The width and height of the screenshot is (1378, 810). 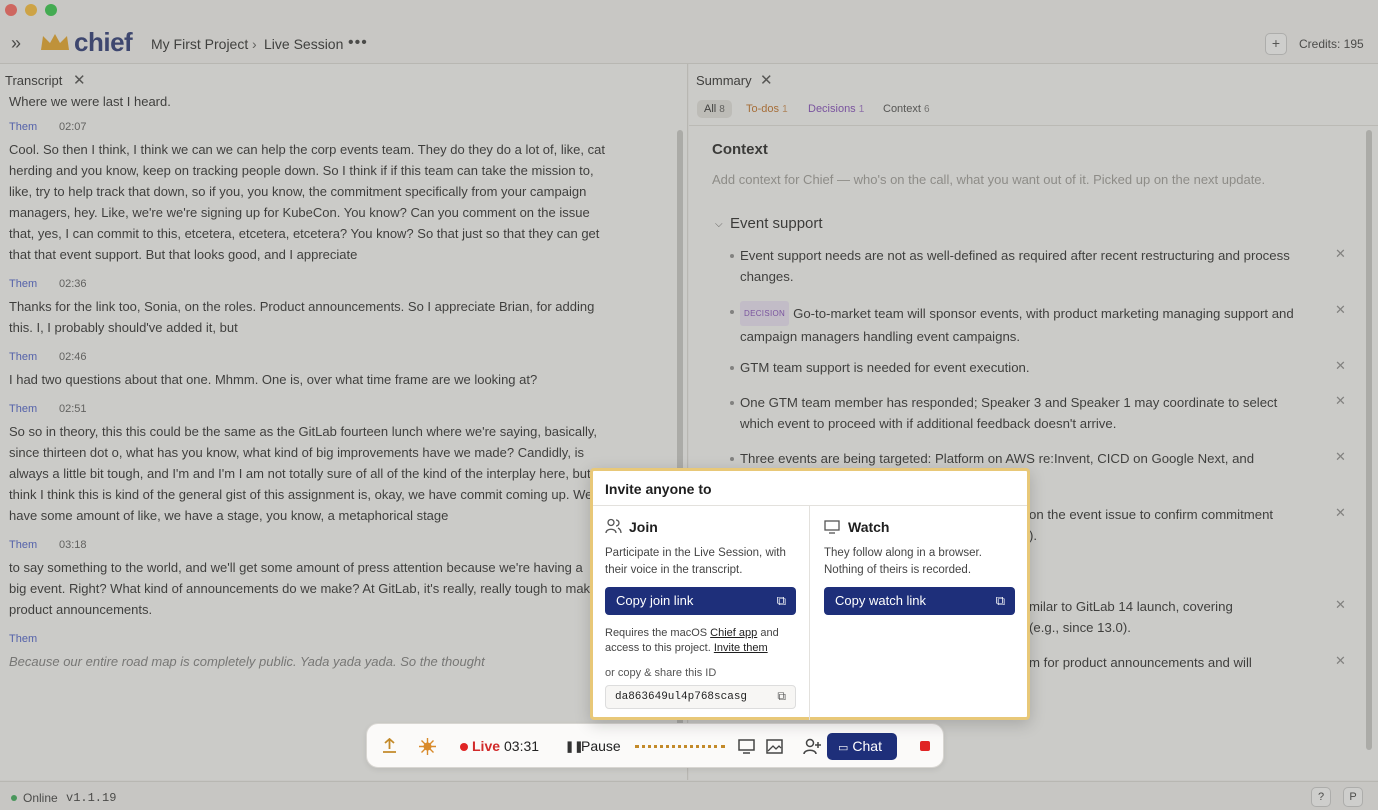 I want to click on copy-watch-link-label: Copy watch link, so click(x=881, y=600).